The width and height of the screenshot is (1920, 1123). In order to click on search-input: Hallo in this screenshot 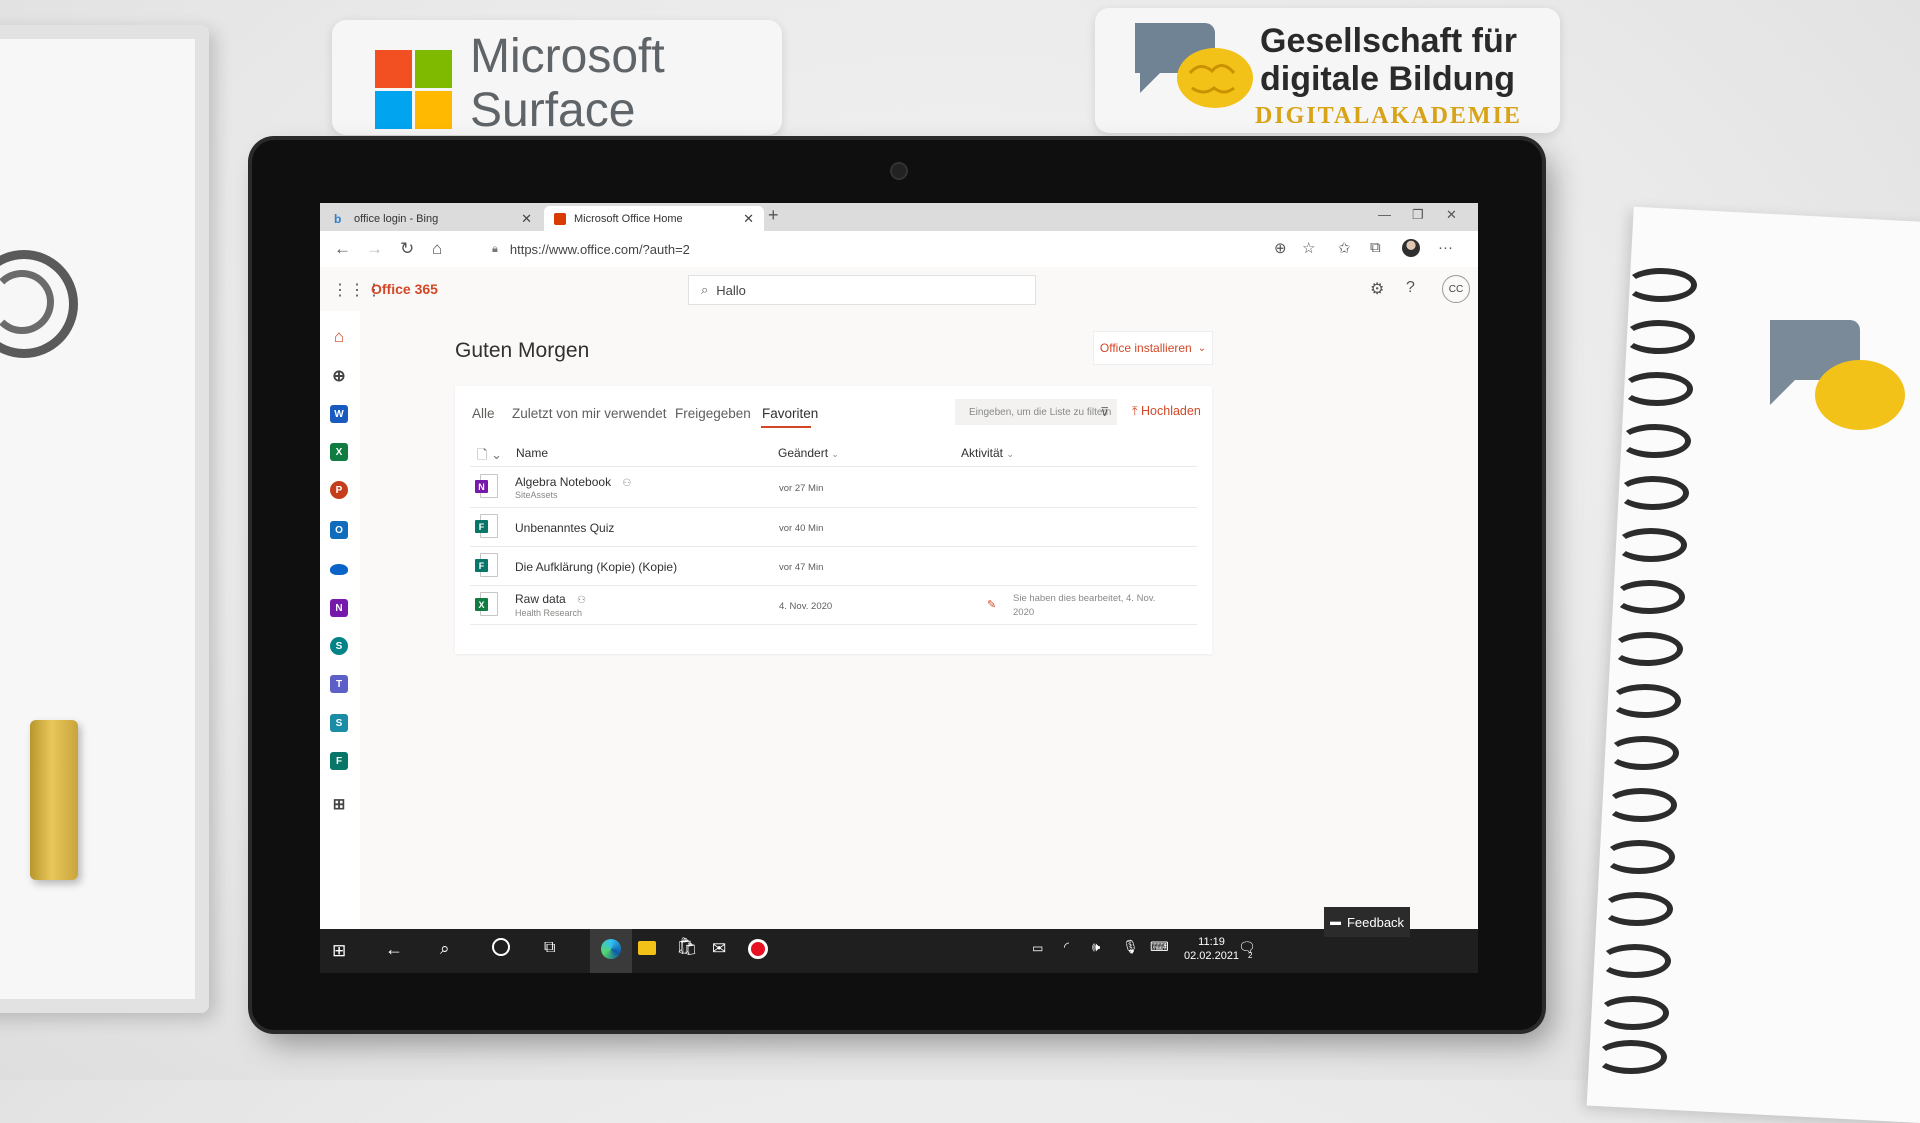, I will do `click(731, 290)`.